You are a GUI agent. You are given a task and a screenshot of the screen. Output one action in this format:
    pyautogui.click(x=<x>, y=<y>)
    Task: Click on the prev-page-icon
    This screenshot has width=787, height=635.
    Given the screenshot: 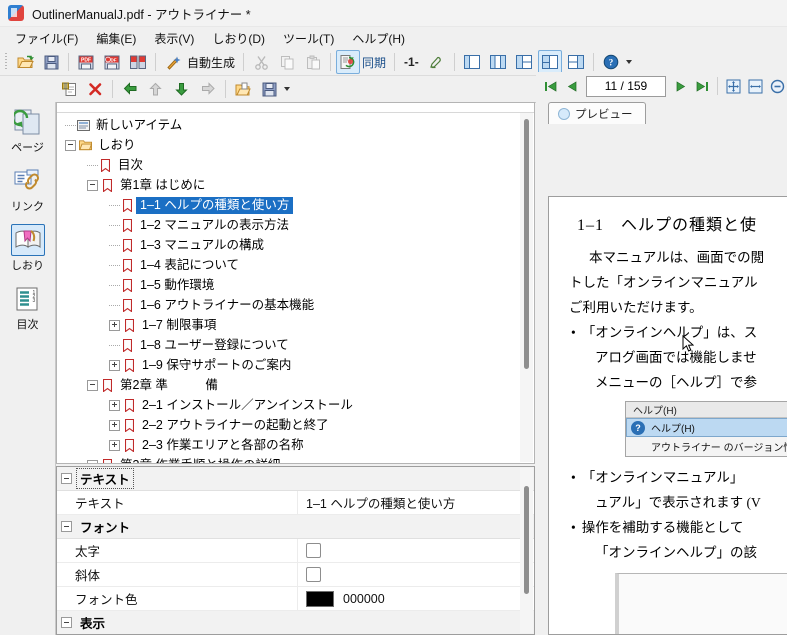 What is the action you would take?
    pyautogui.click(x=572, y=86)
    